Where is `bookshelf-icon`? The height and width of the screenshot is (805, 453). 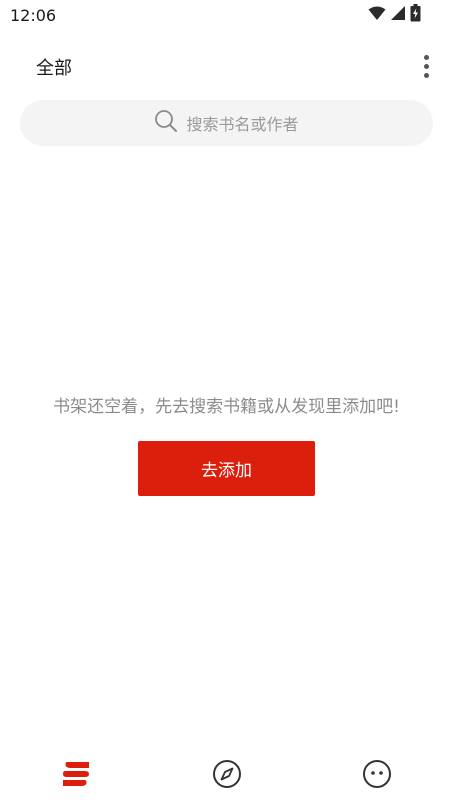 bookshelf-icon is located at coordinates (76, 776).